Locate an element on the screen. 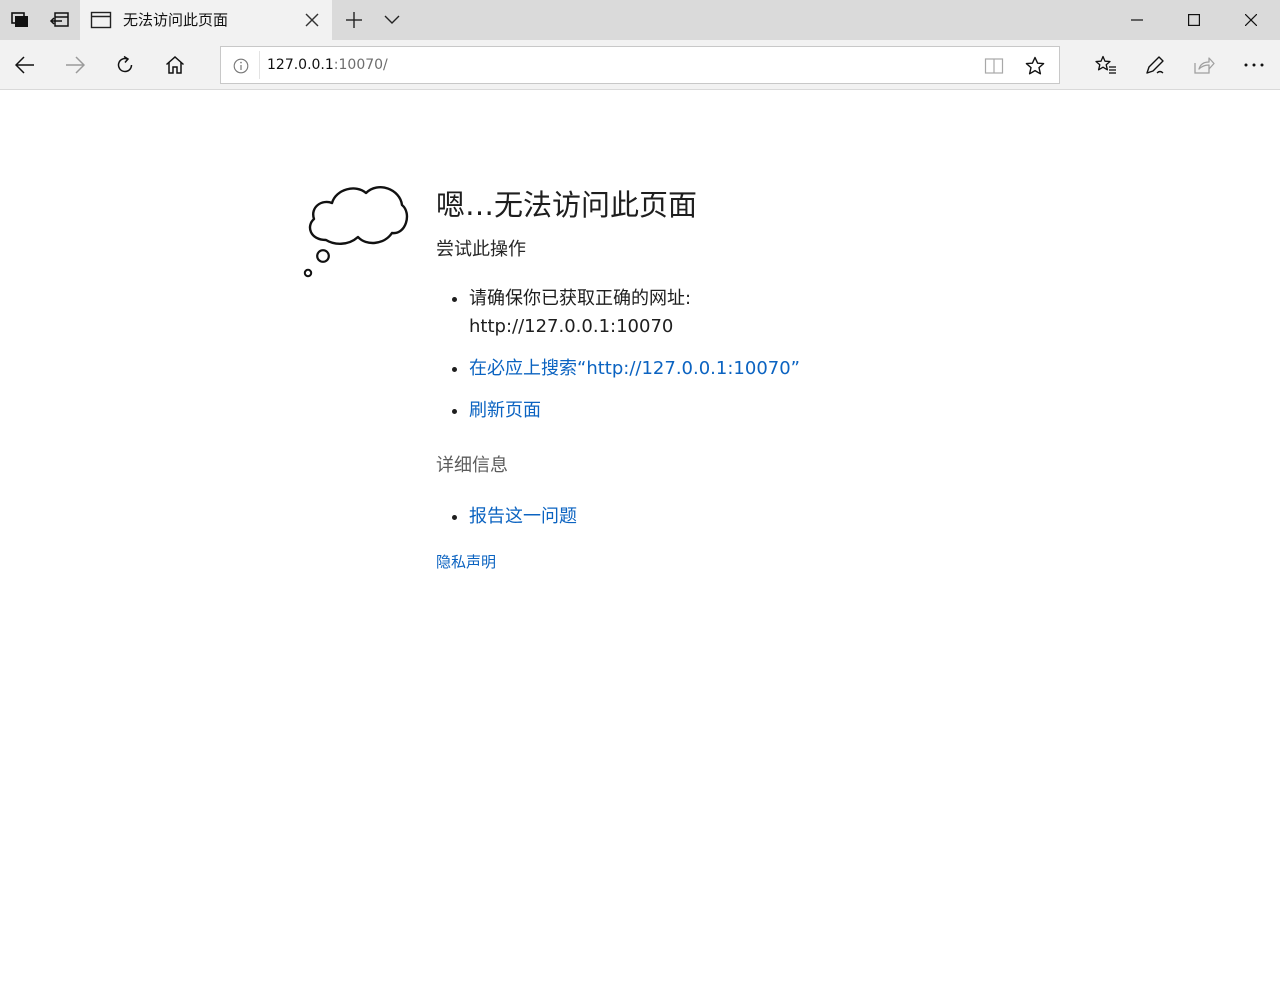 Image resolution: width=1280 pixels, height=1000 pixels. url-path: :10070/ is located at coordinates (360, 65).